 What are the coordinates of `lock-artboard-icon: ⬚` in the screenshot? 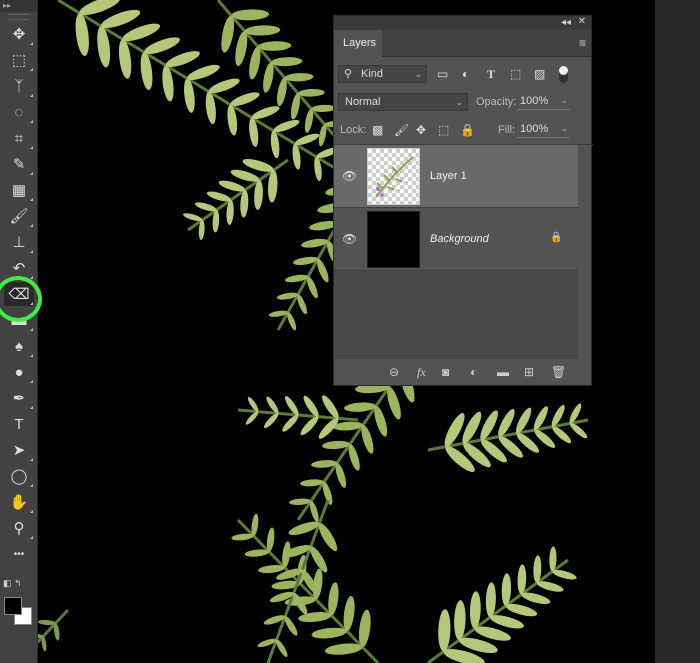 It's located at (443, 130).